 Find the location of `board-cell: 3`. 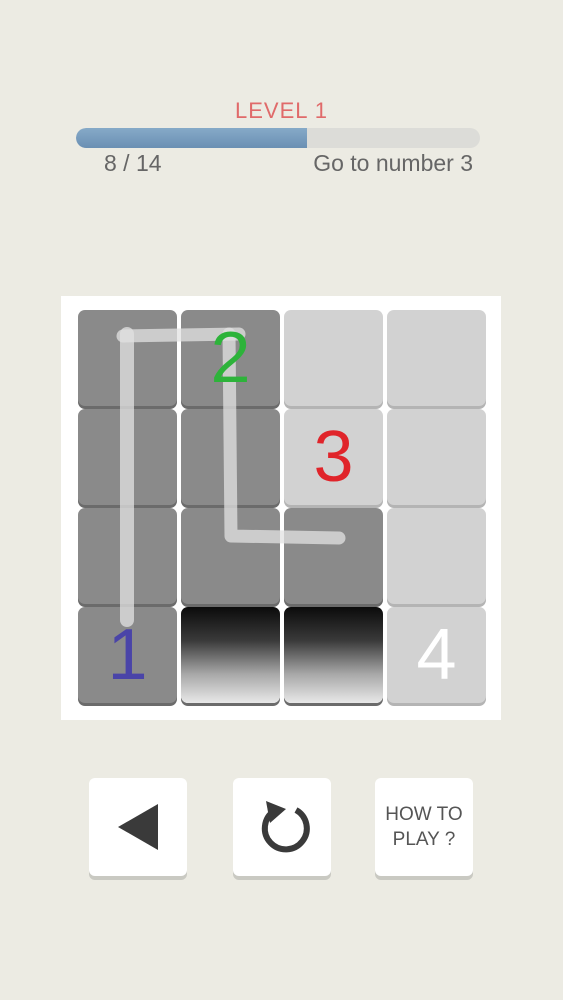

board-cell: 3 is located at coordinates (333, 457).